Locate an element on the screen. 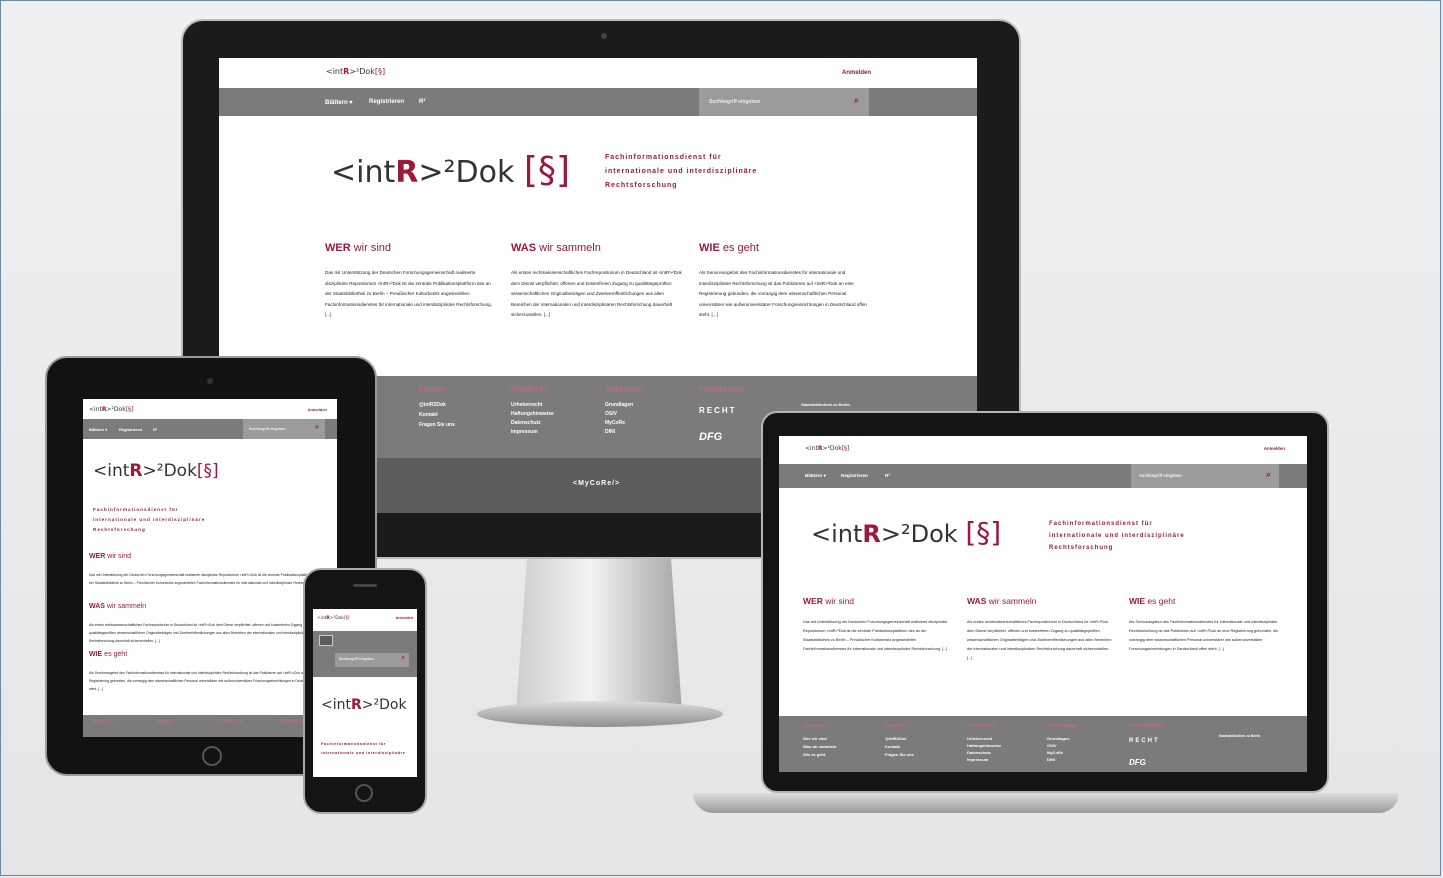 The width and height of the screenshot is (1443, 878). laptop-footer-legal-title: Rechtliches is located at coordinates (981, 726).